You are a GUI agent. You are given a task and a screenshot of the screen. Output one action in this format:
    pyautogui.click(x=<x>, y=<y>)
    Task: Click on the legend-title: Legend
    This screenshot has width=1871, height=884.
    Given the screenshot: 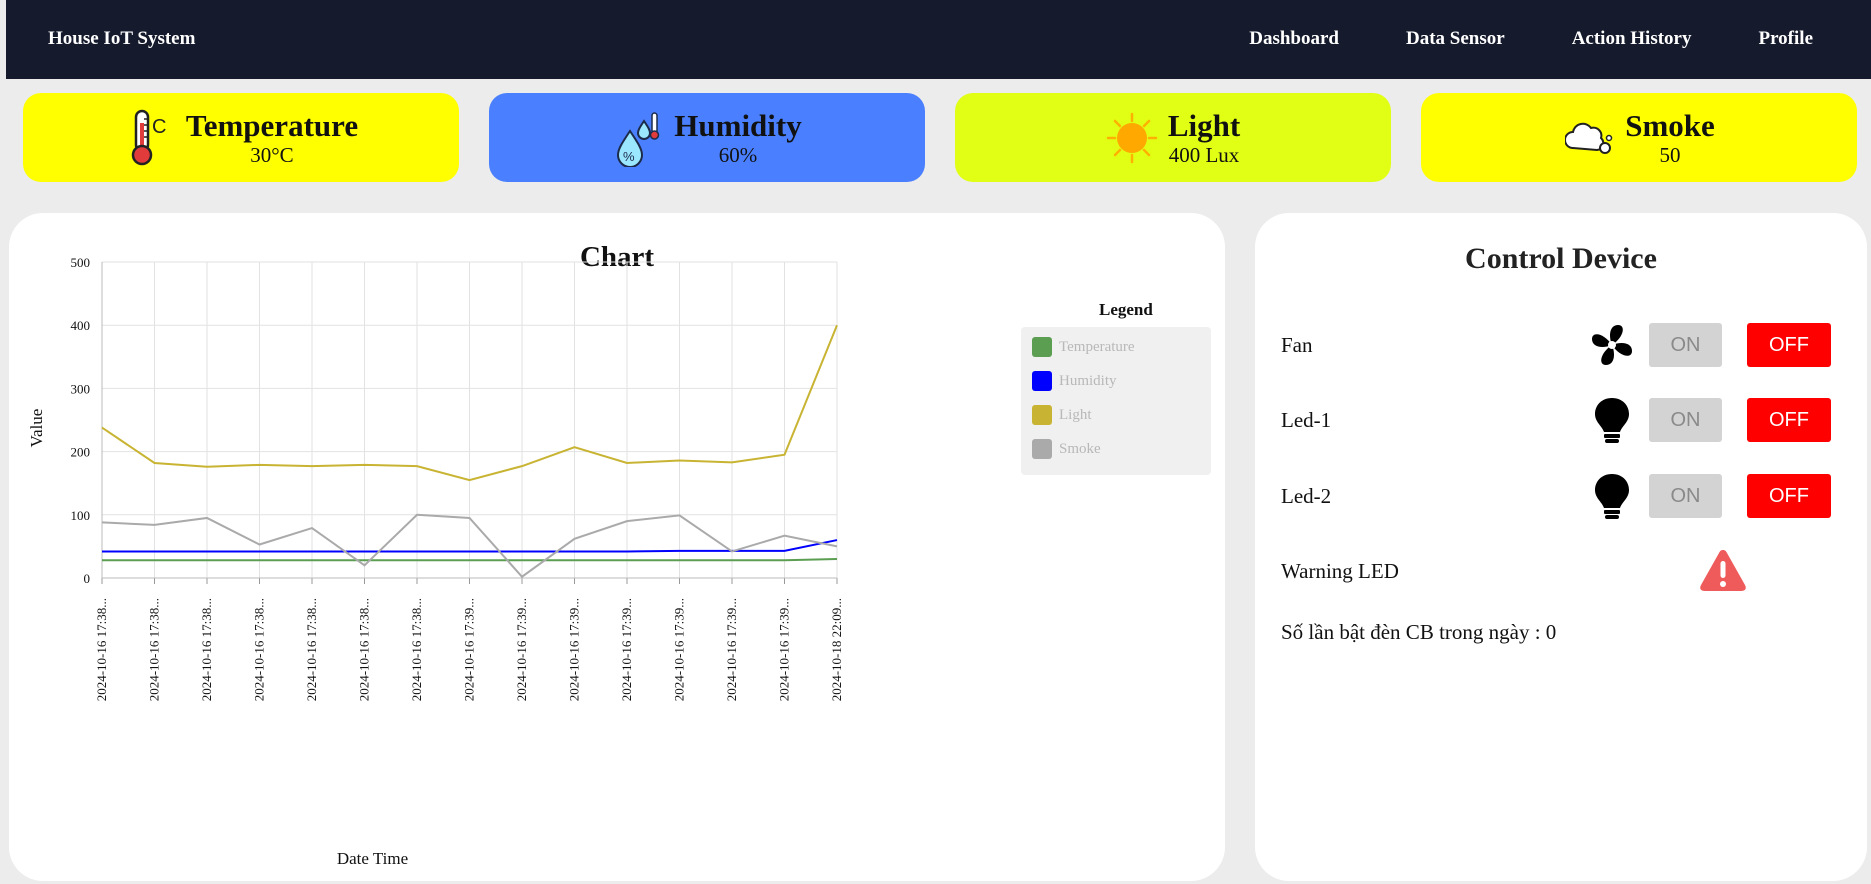 What is the action you would take?
    pyautogui.click(x=1126, y=309)
    